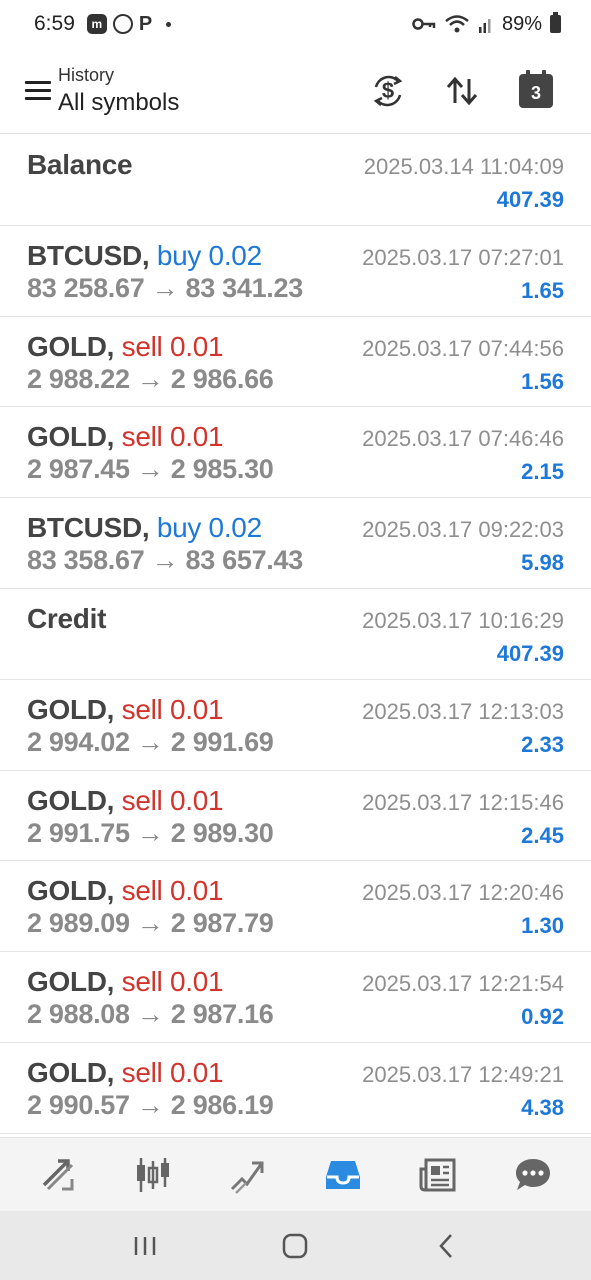  What do you see at coordinates (463, 711) in the screenshot?
I see `row-timestamp: 2025.03.17 12:13:03` at bounding box center [463, 711].